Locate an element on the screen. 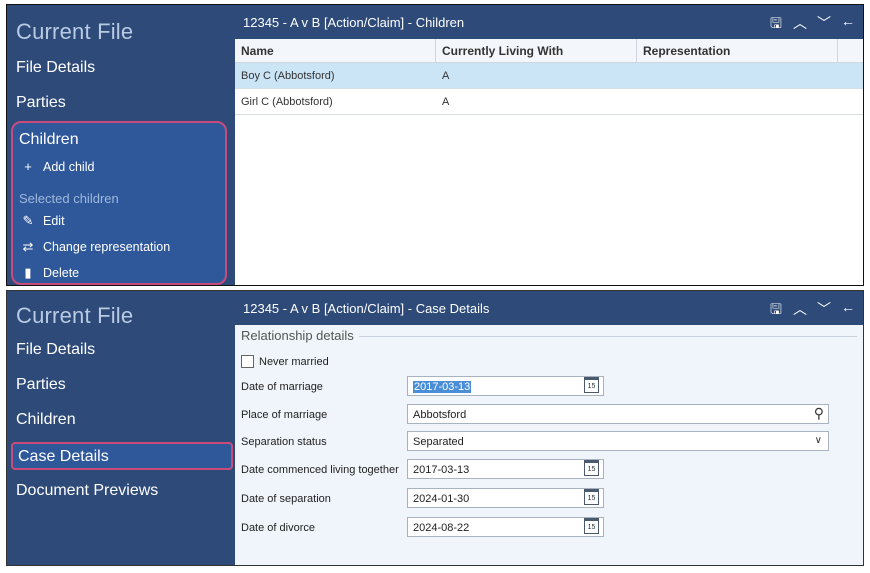 The image size is (870, 573). change-representation-button: ⇄ Change representation is located at coordinates (95, 247).